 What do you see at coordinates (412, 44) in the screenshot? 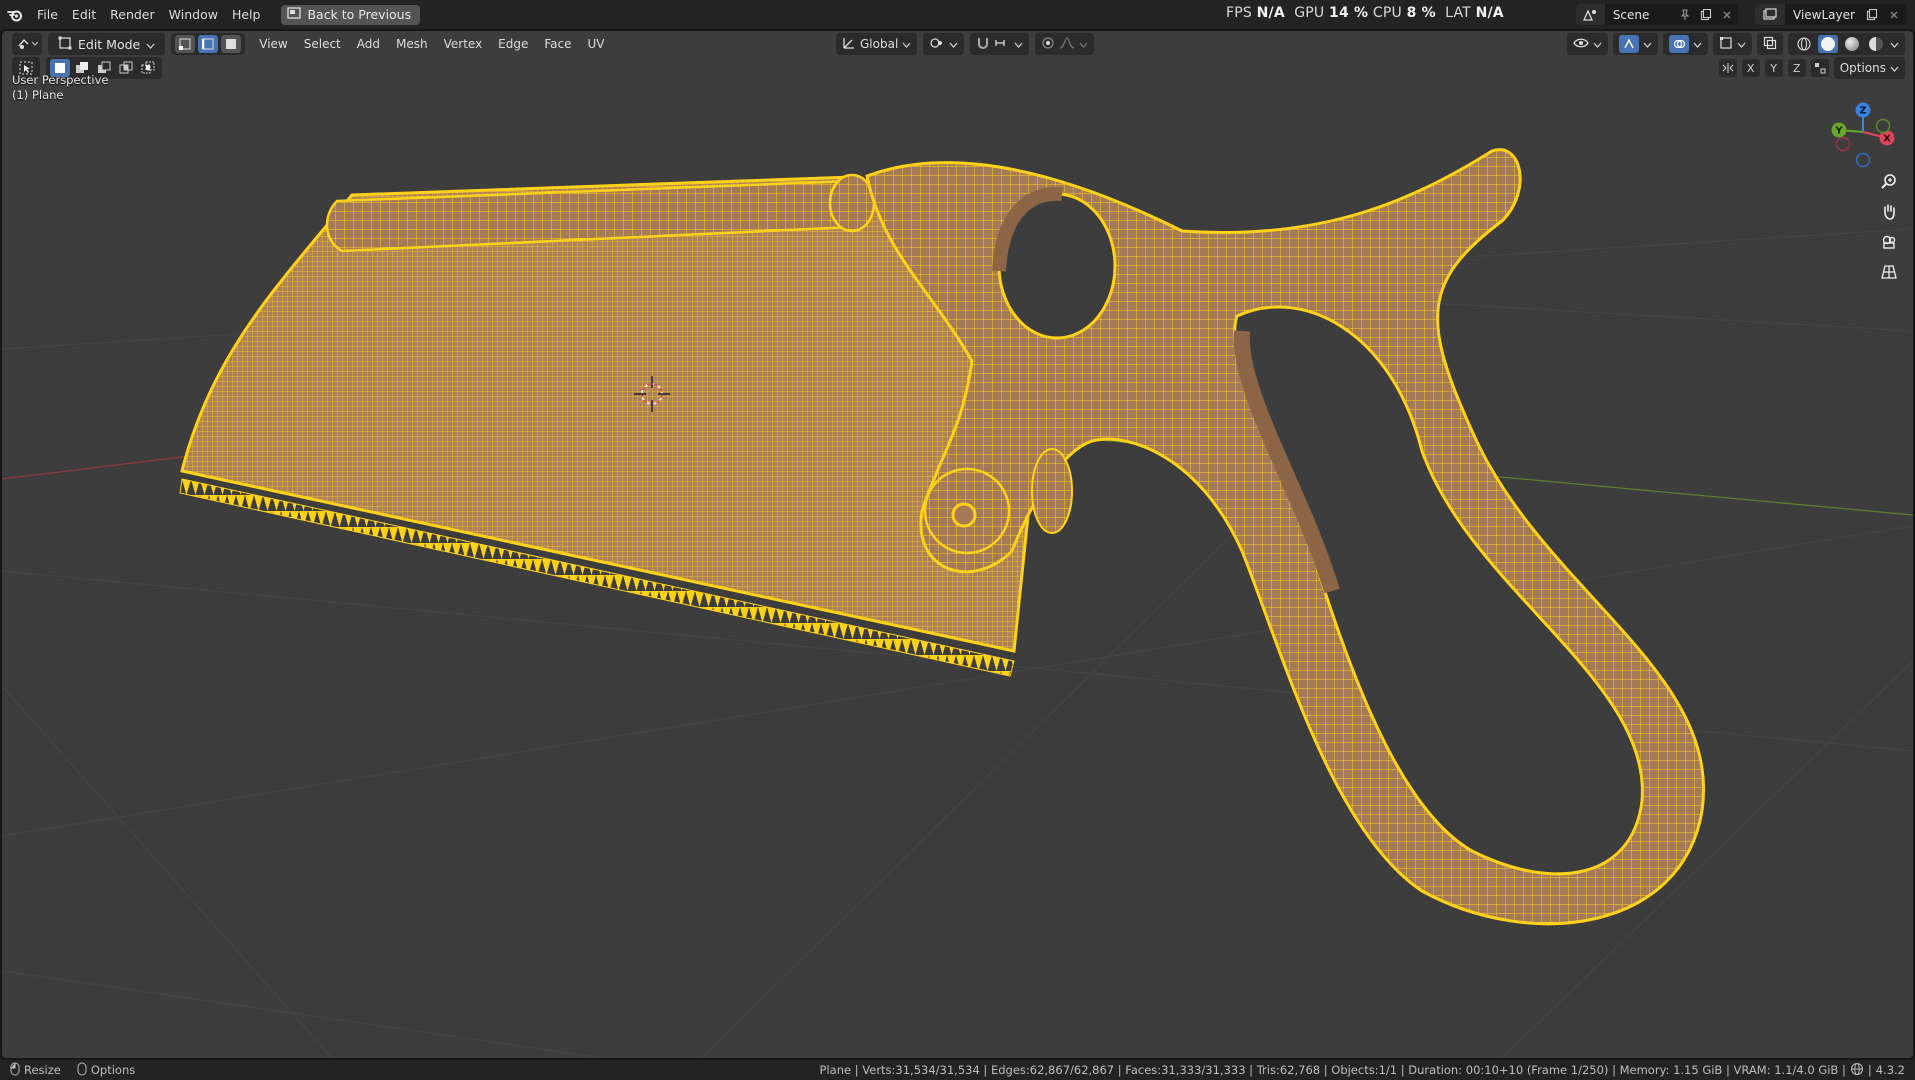
I see `menu-mesh: Mesh` at bounding box center [412, 44].